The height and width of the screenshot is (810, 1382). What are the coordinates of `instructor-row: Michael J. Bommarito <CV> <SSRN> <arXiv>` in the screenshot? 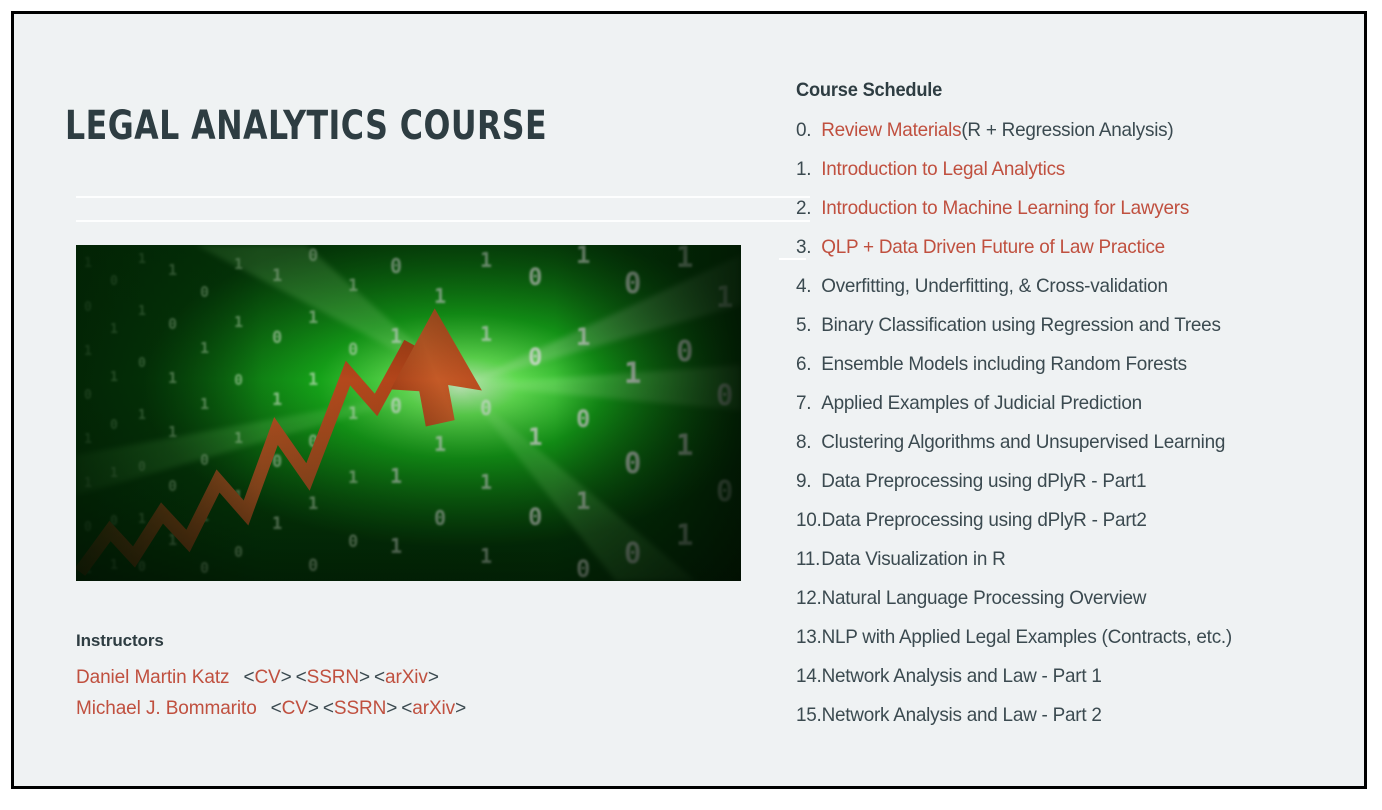 It's located at (386, 709).